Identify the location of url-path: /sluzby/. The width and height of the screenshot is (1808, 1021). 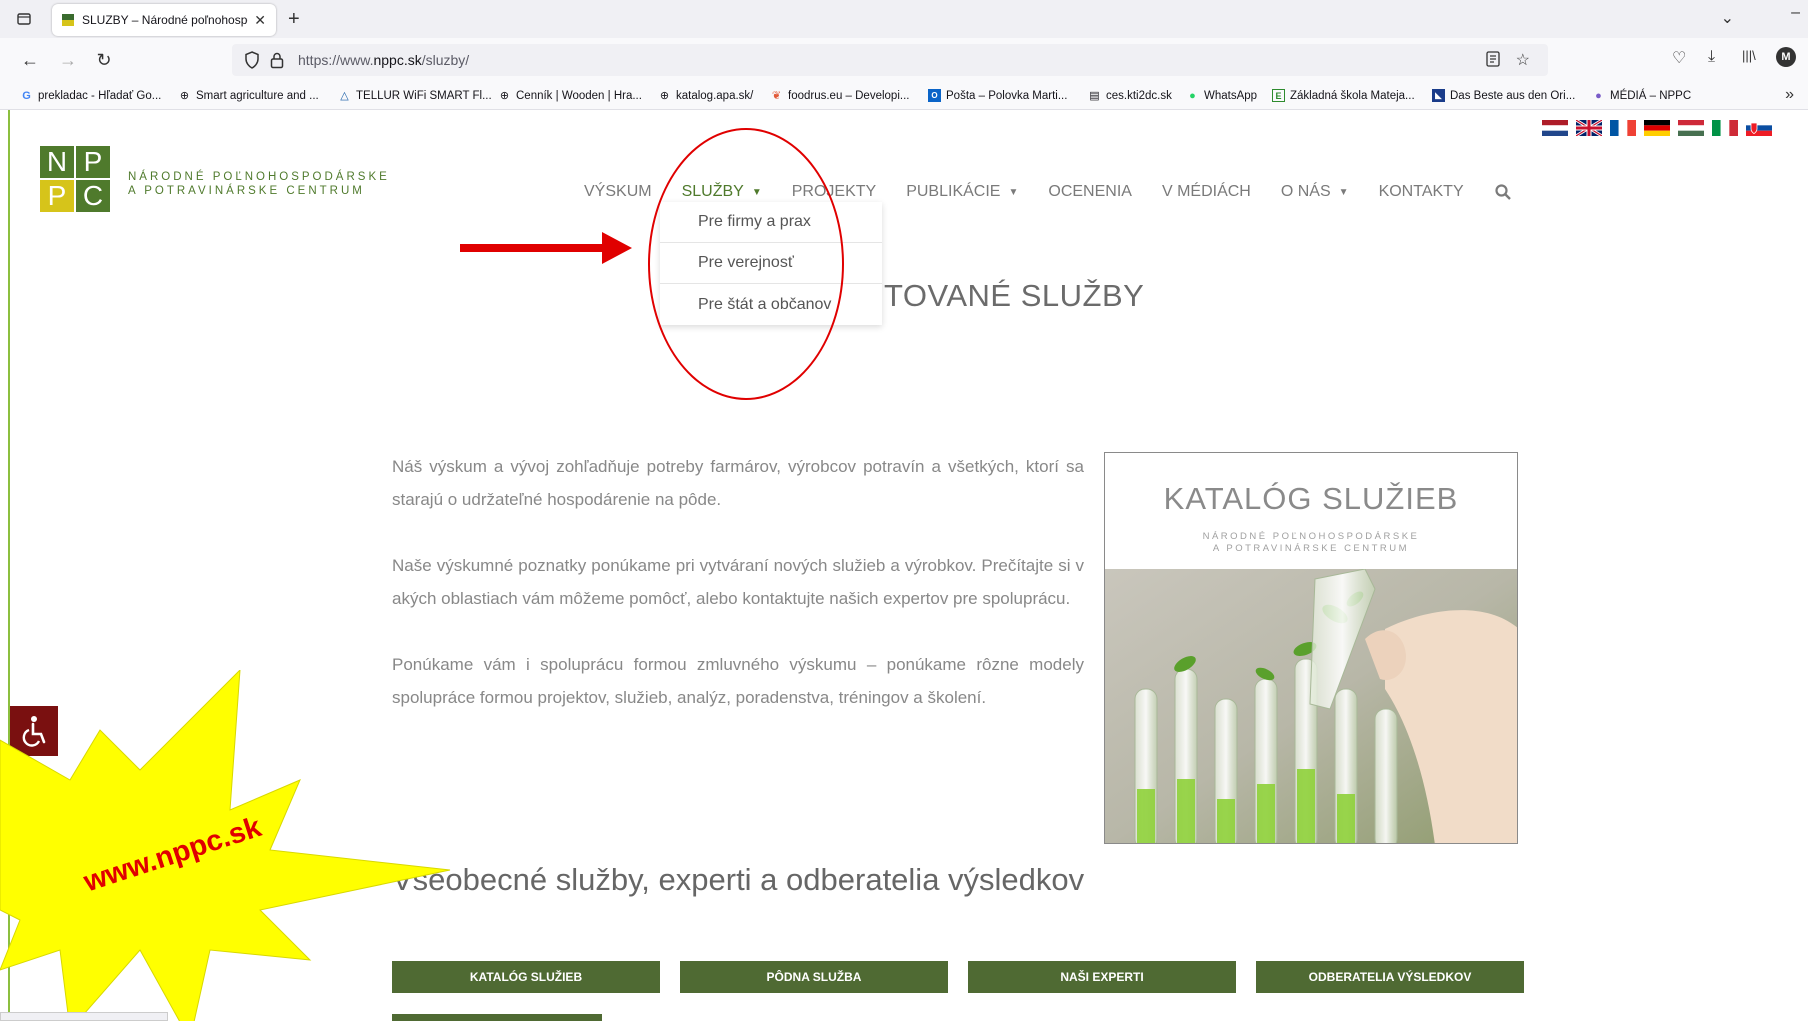
(445, 60).